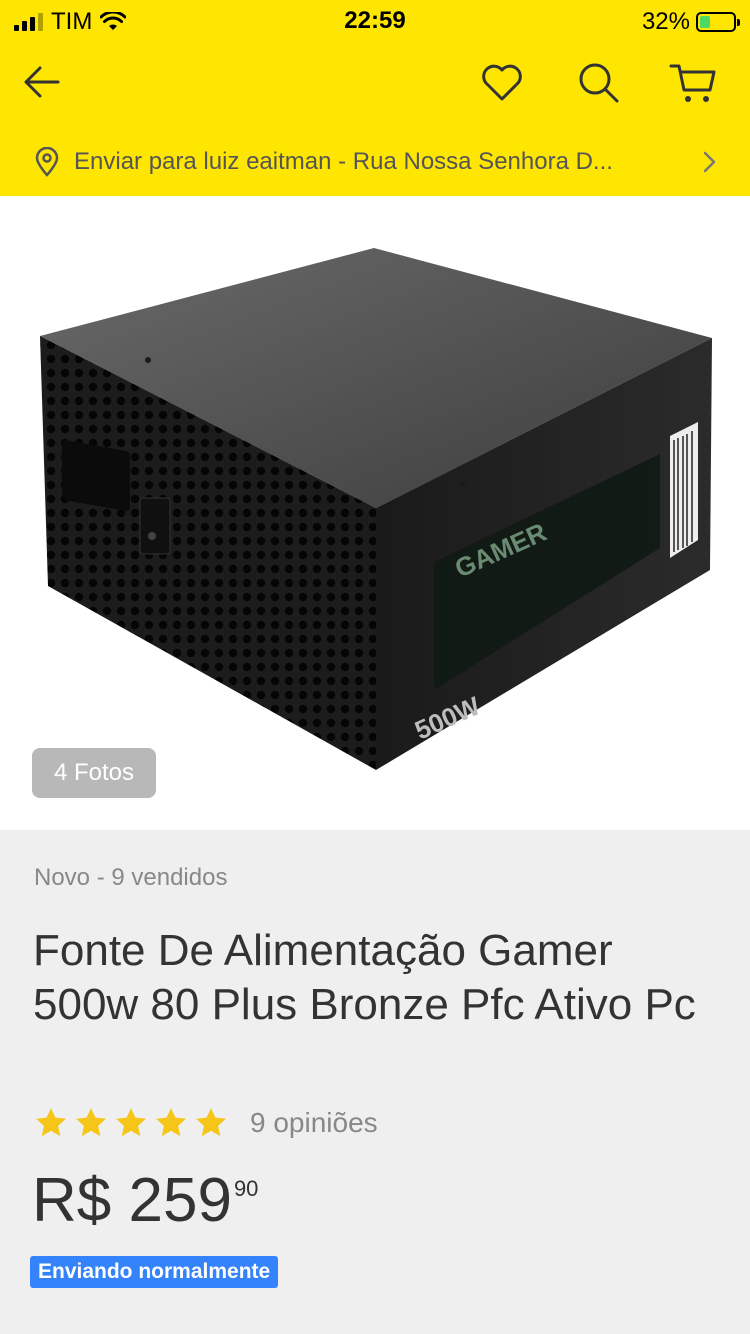 This screenshot has width=750, height=1334. Describe the element at coordinates (131, 877) in the screenshot. I see `product-condition: Novo - 9 vendidos` at that location.